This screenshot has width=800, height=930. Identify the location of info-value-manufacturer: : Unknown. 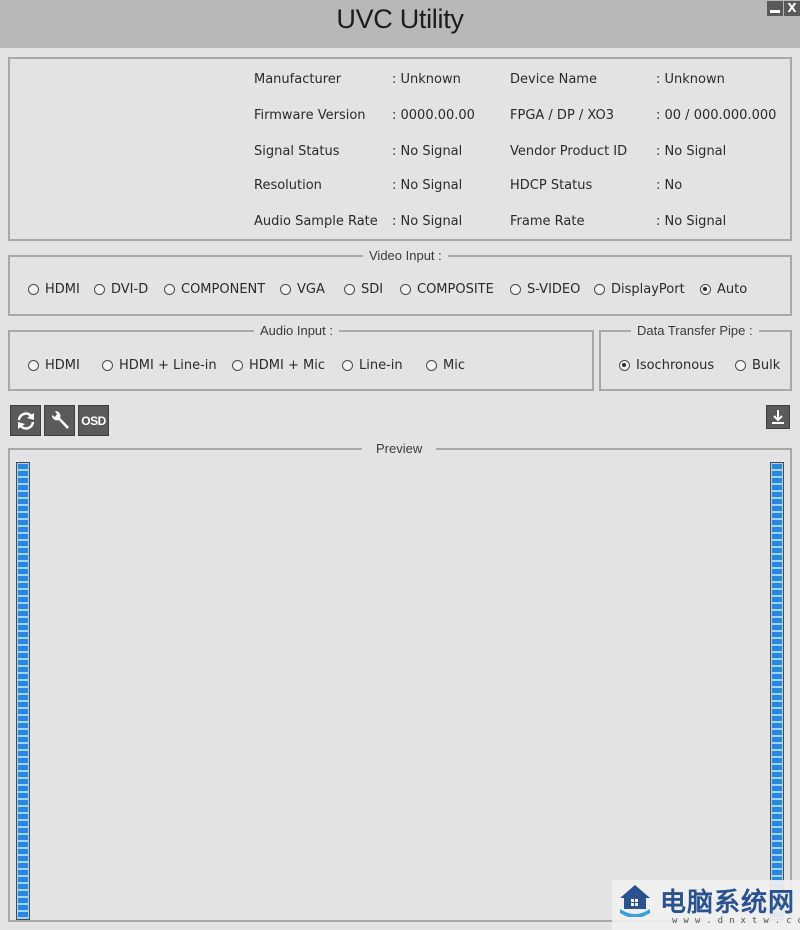
(426, 79).